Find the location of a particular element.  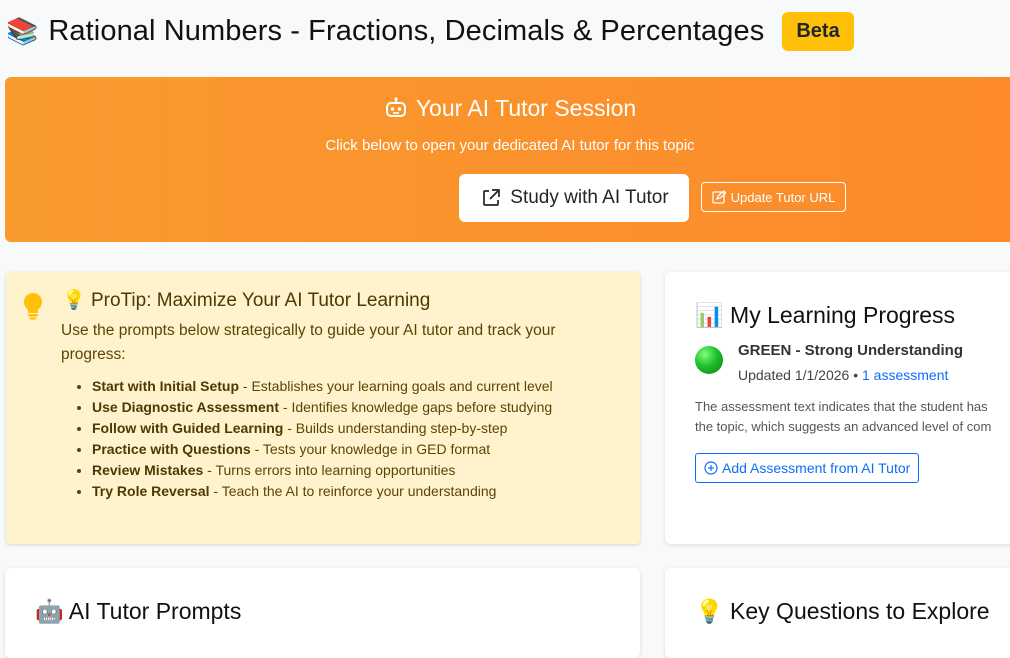

ai-tutor-prompts-card: 🤖 AI Tutor Prompts is located at coordinates (322, 613).